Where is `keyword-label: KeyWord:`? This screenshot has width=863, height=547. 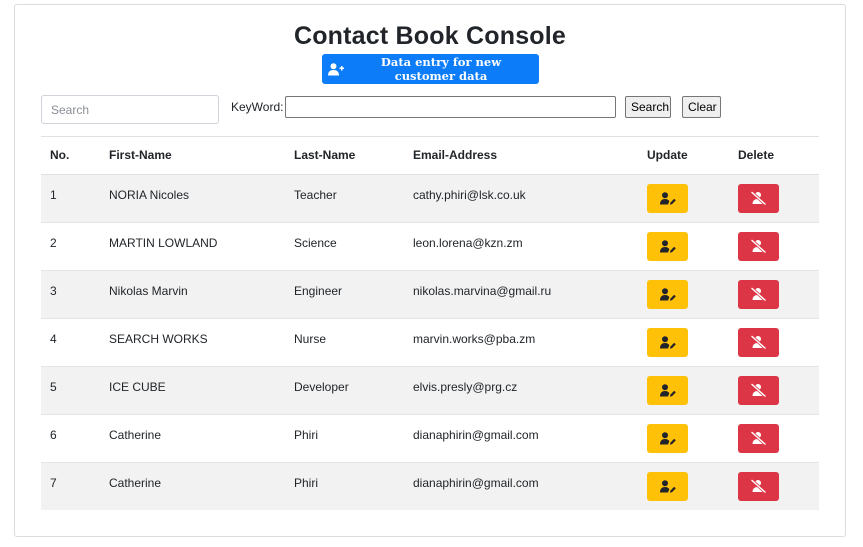 keyword-label: KeyWord: is located at coordinates (257, 107).